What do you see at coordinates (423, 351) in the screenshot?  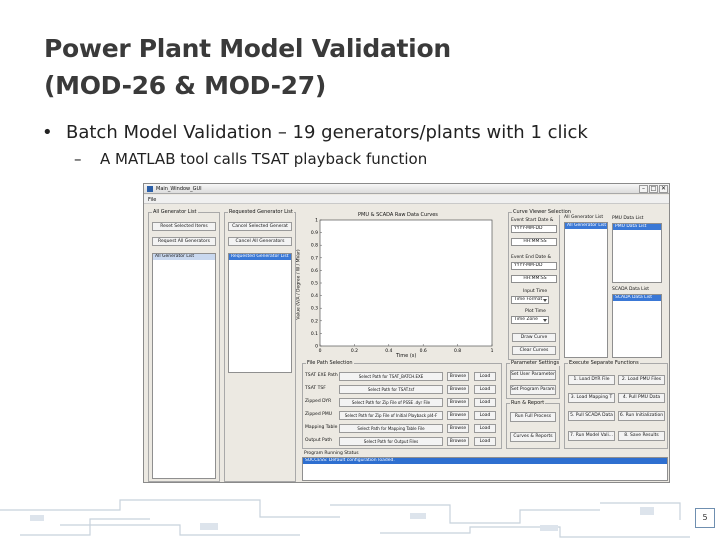 I see `x-tick-label: 0.6` at bounding box center [423, 351].